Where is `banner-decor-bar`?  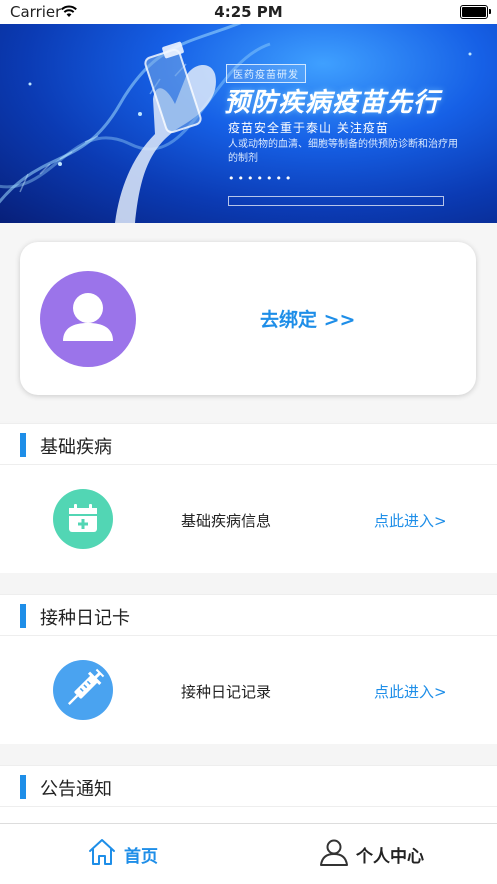
banner-decor-bar is located at coordinates (336, 201).